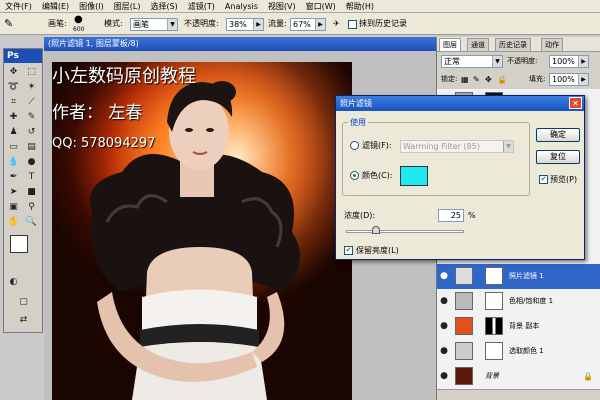 This screenshot has height=400, width=600. What do you see at coordinates (569, 61) in the screenshot?
I see `layer-opacity-input: 100% ▶` at bounding box center [569, 61].